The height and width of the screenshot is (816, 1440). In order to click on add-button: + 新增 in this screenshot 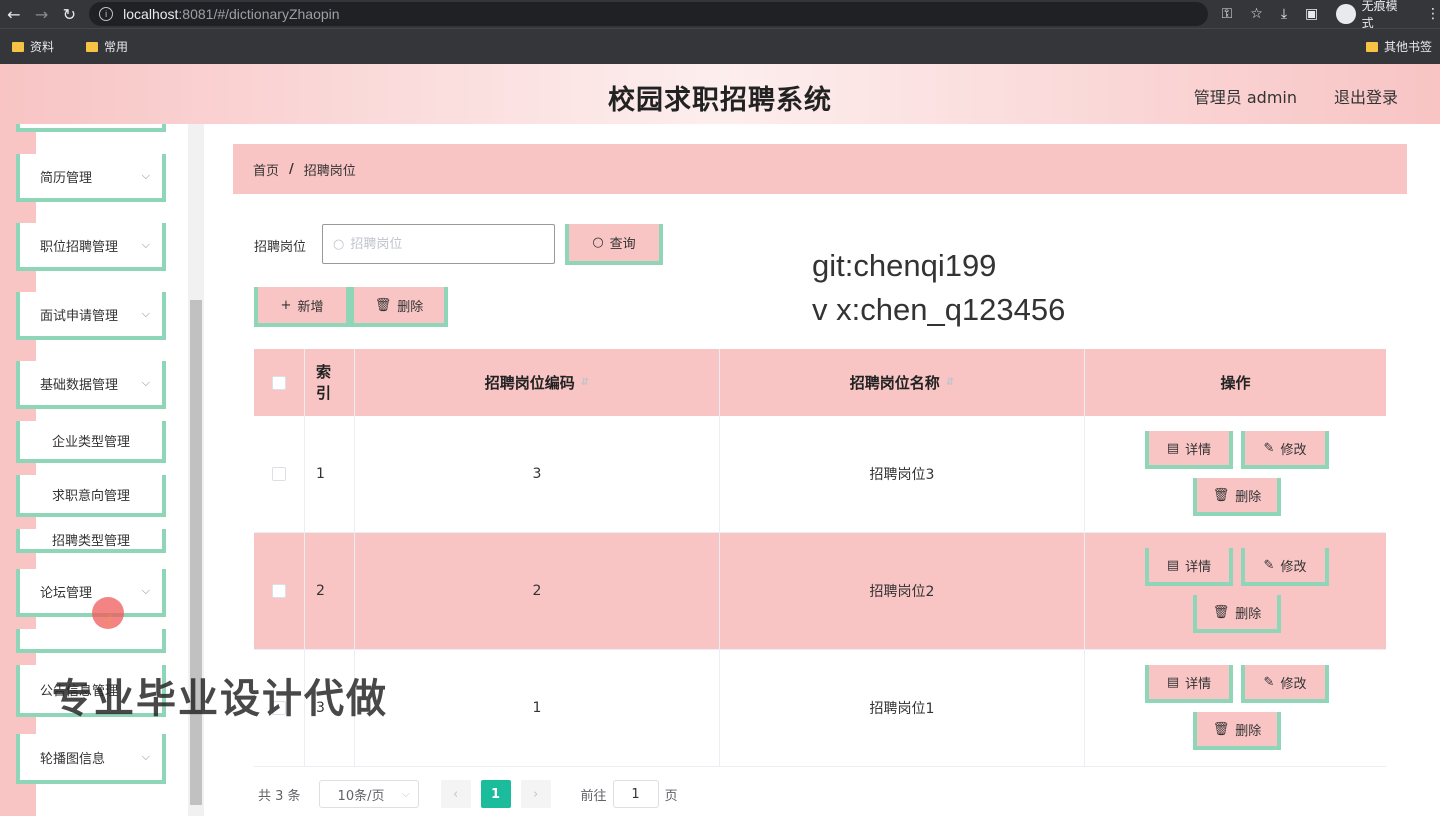, I will do `click(302, 307)`.